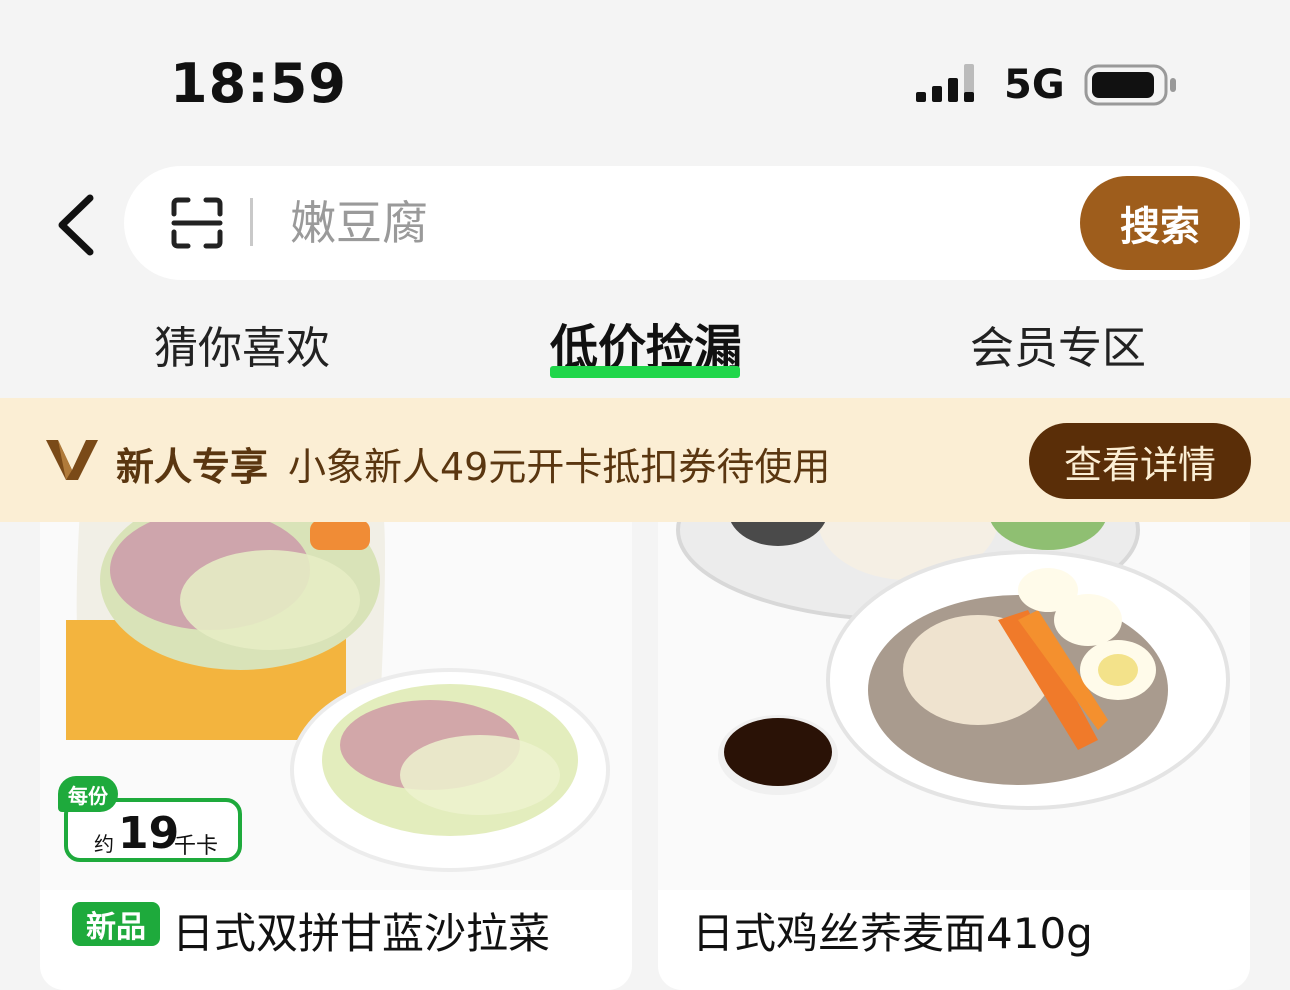 This screenshot has width=1290, height=990. Describe the element at coordinates (251, 222) in the screenshot. I see `search-divider` at that location.